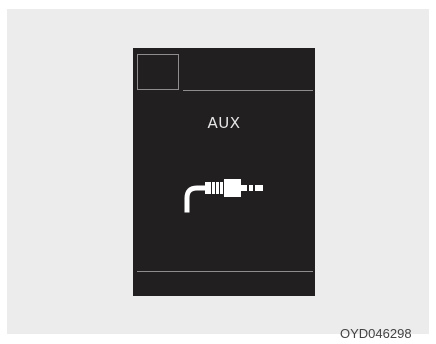 The image size is (436, 344). Describe the element at coordinates (225, 271) in the screenshot. I see `bottom-divider` at that location.